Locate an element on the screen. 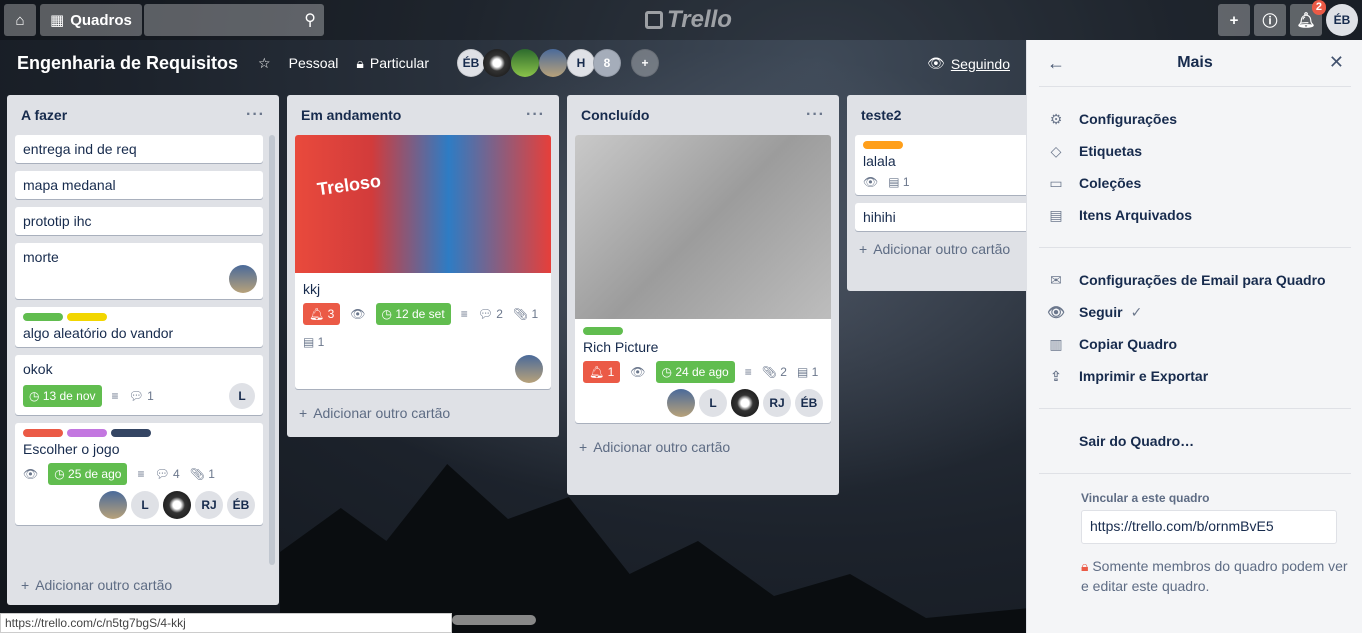  home-button: ⌂ is located at coordinates (20, 20).